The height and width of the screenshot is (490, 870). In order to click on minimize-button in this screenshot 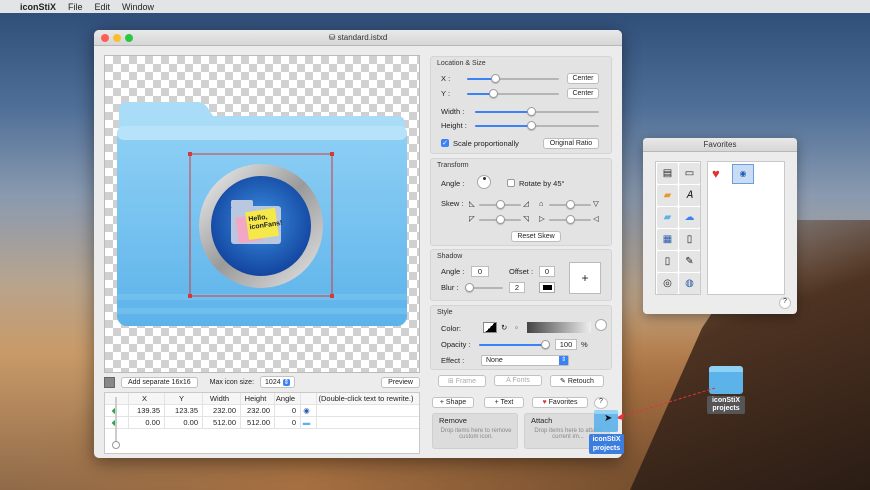, I will do `click(117, 38)`.